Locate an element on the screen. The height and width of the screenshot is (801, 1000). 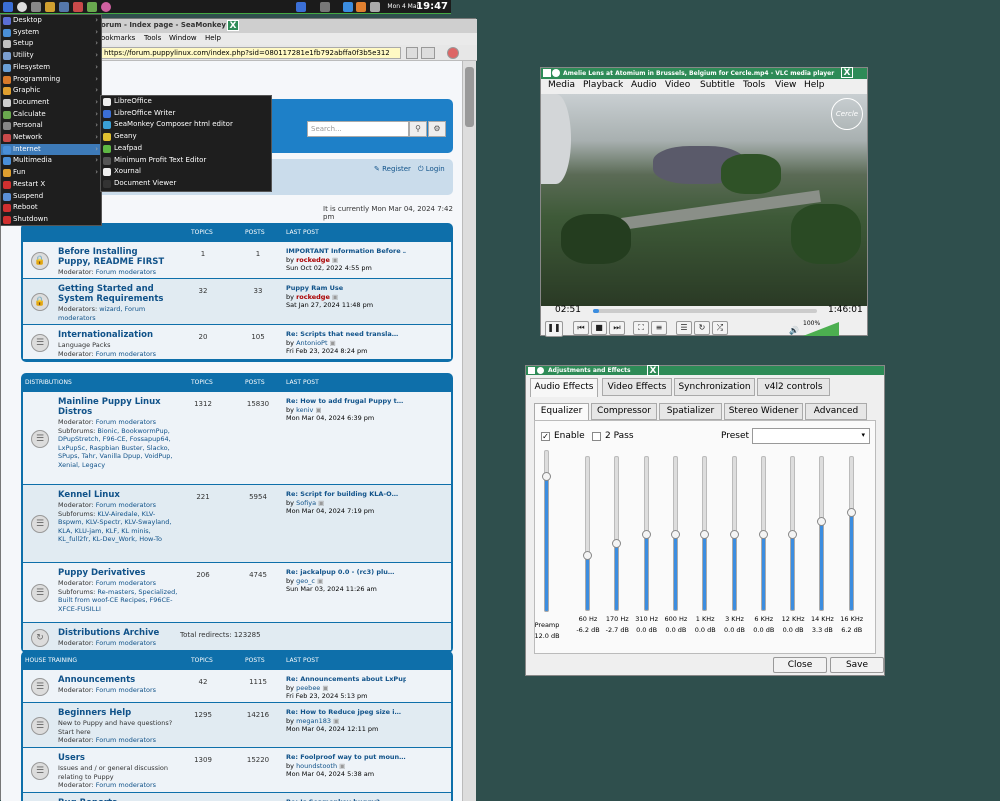
menu-item-graphic: Graphic › is located at coordinates (51, 91).